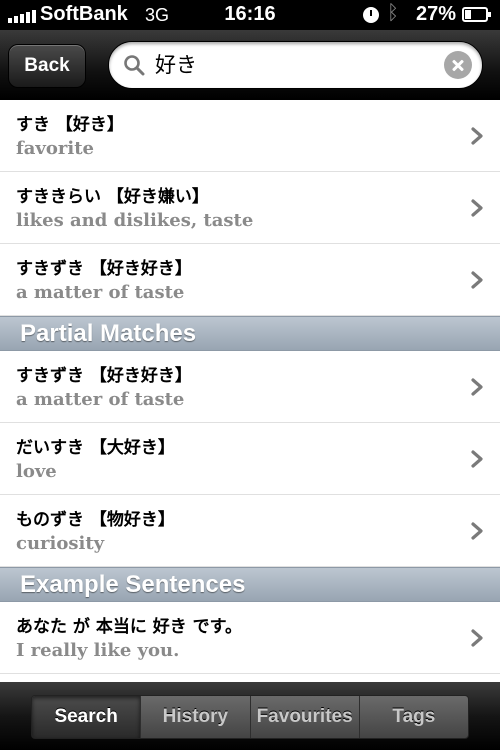 This screenshot has width=500, height=750. I want to click on section-title: Example Sentences, so click(133, 584).